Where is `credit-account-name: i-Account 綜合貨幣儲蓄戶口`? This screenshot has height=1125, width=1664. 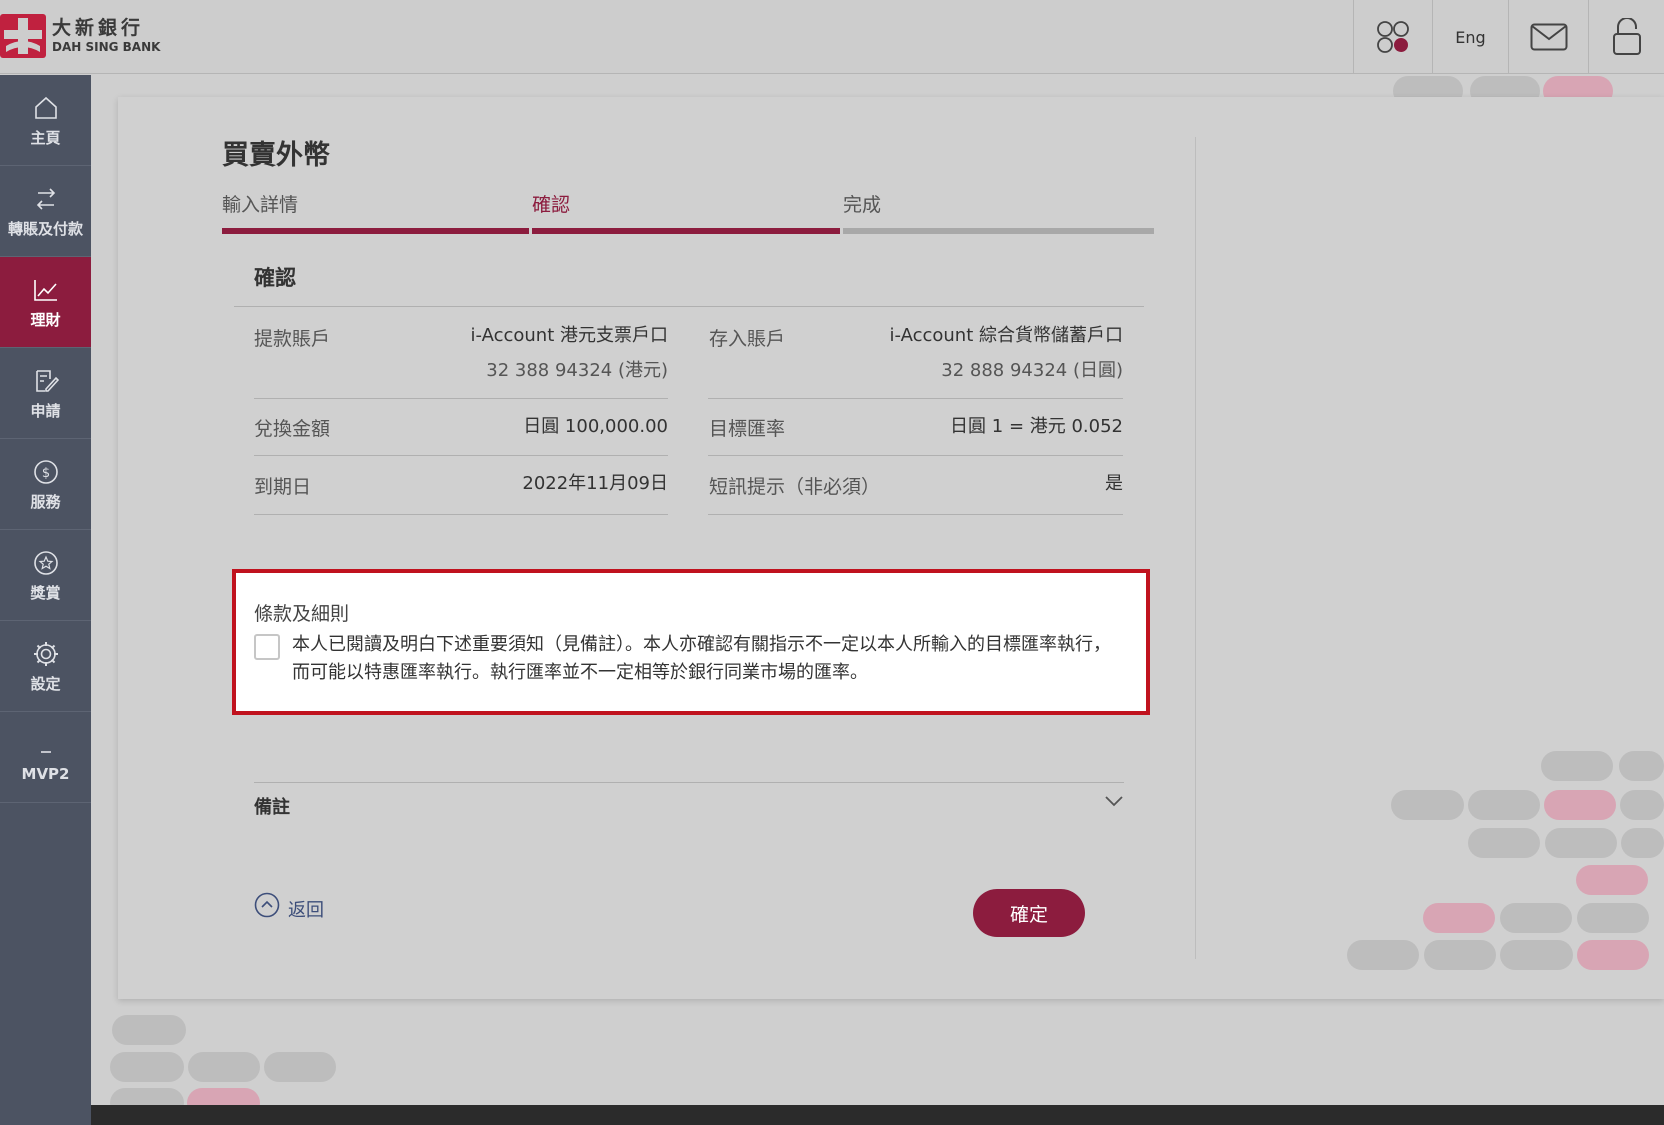 credit-account-name: i-Account 綜合貨幣儲蓄戶口 is located at coordinates (1006, 335).